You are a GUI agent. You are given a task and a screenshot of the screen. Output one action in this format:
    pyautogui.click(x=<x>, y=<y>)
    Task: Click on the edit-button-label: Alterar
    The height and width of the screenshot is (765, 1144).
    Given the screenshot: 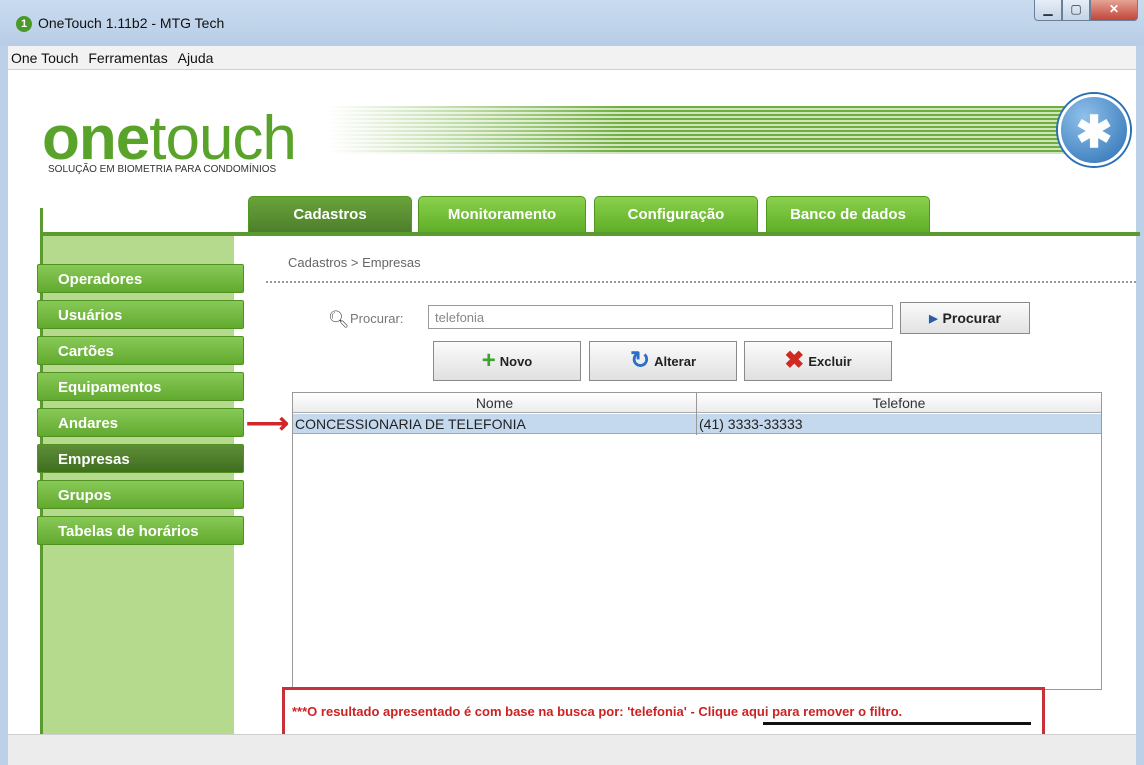 What is the action you would take?
    pyautogui.click(x=675, y=361)
    